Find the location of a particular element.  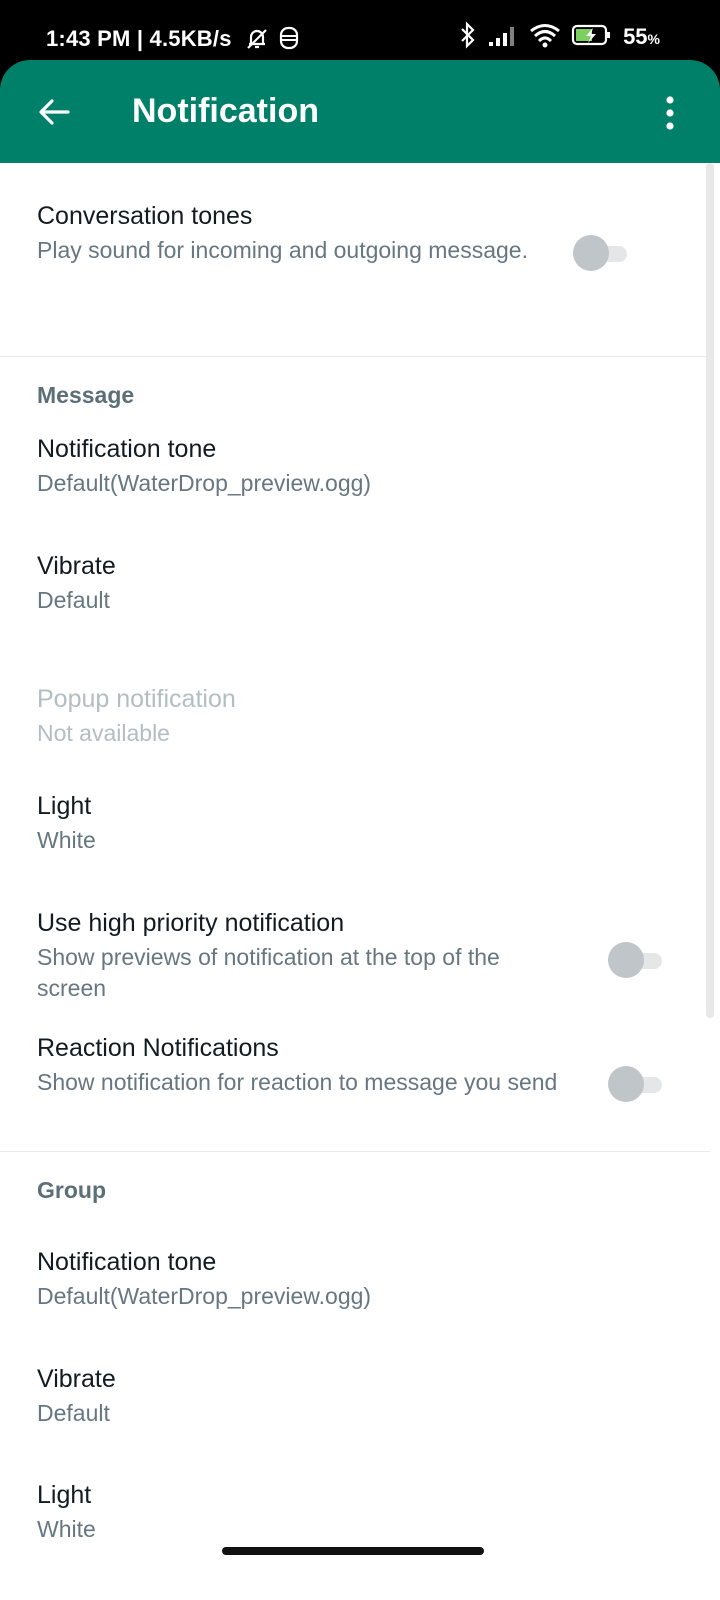

app-status-icon is located at coordinates (289, 40).